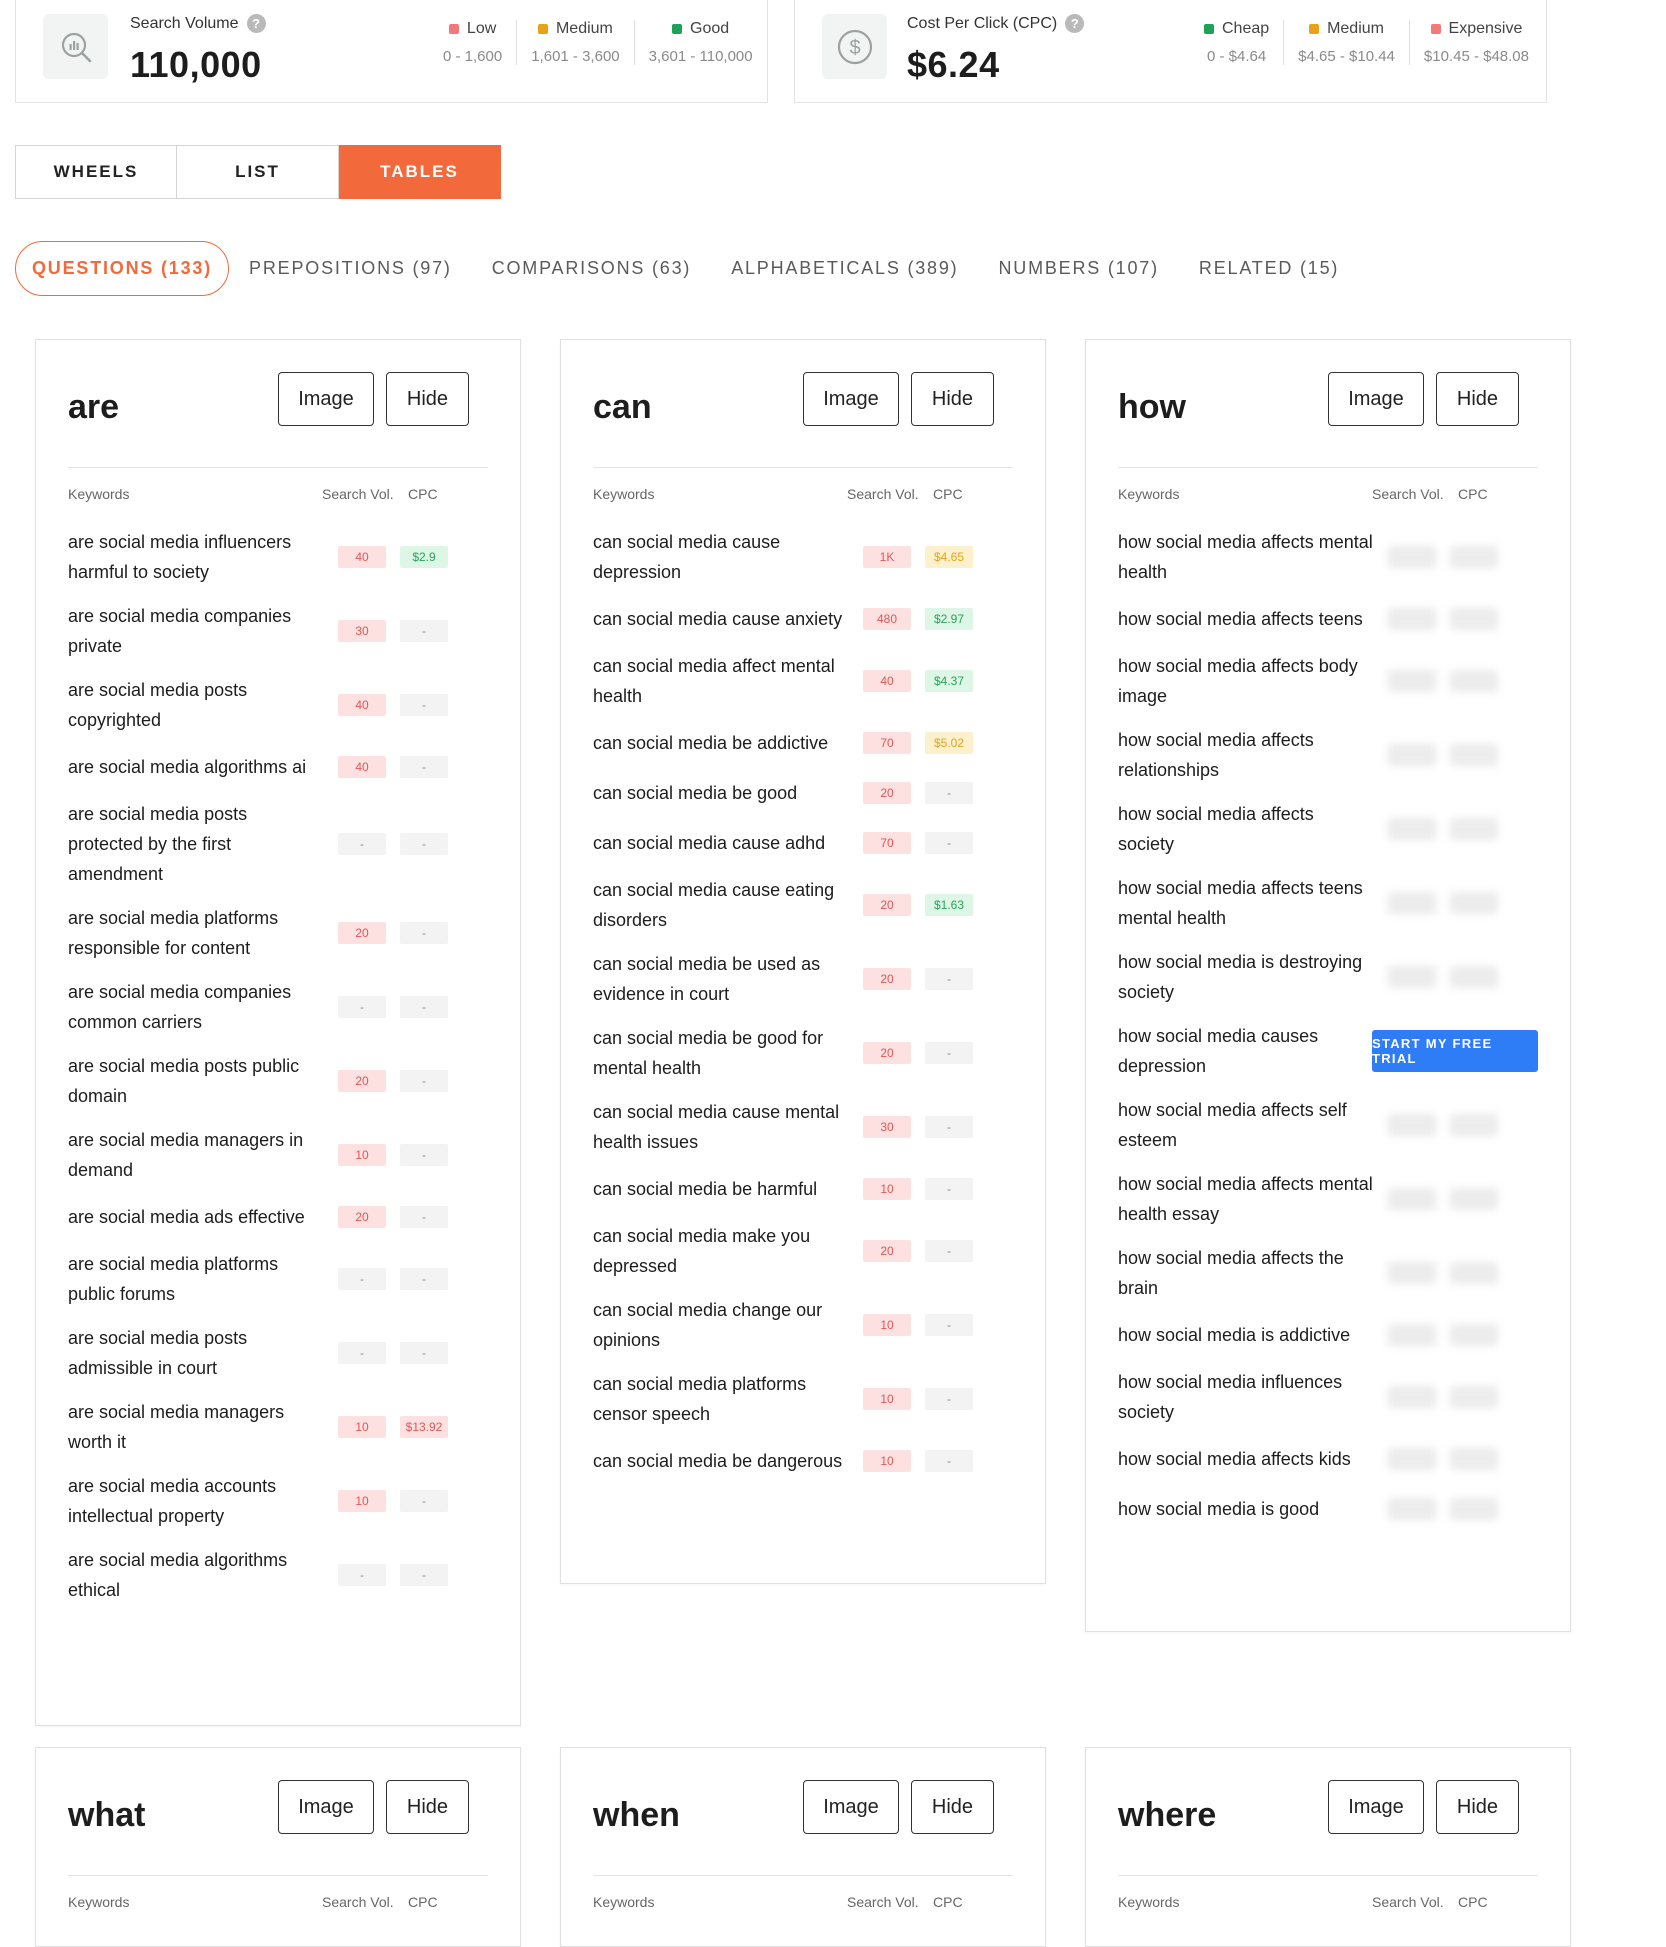 This screenshot has width=1666, height=1947. I want to click on view-tables-button: TABLES, so click(420, 172).